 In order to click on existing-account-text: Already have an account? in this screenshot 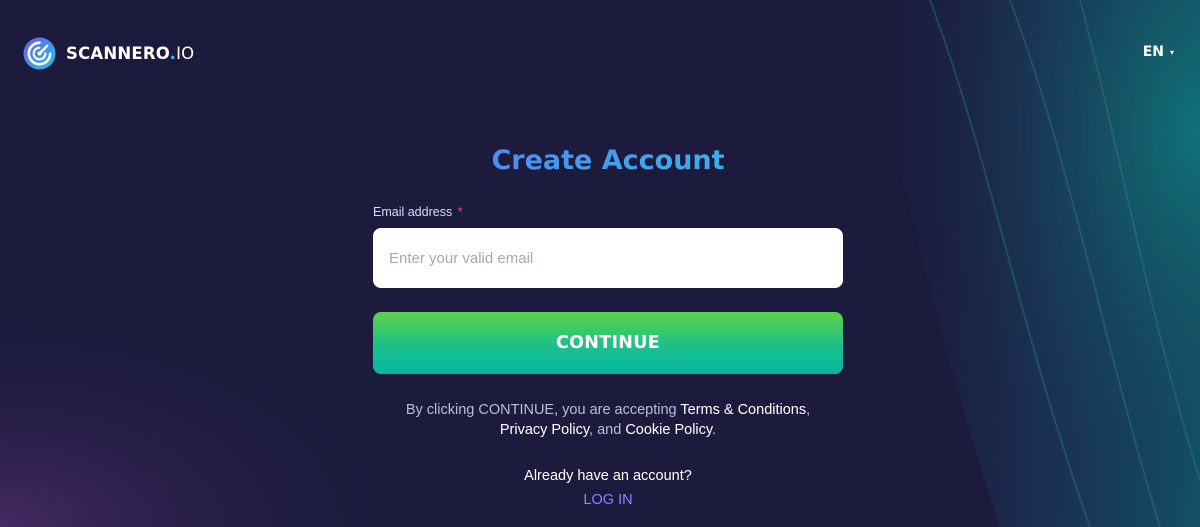, I will do `click(608, 476)`.